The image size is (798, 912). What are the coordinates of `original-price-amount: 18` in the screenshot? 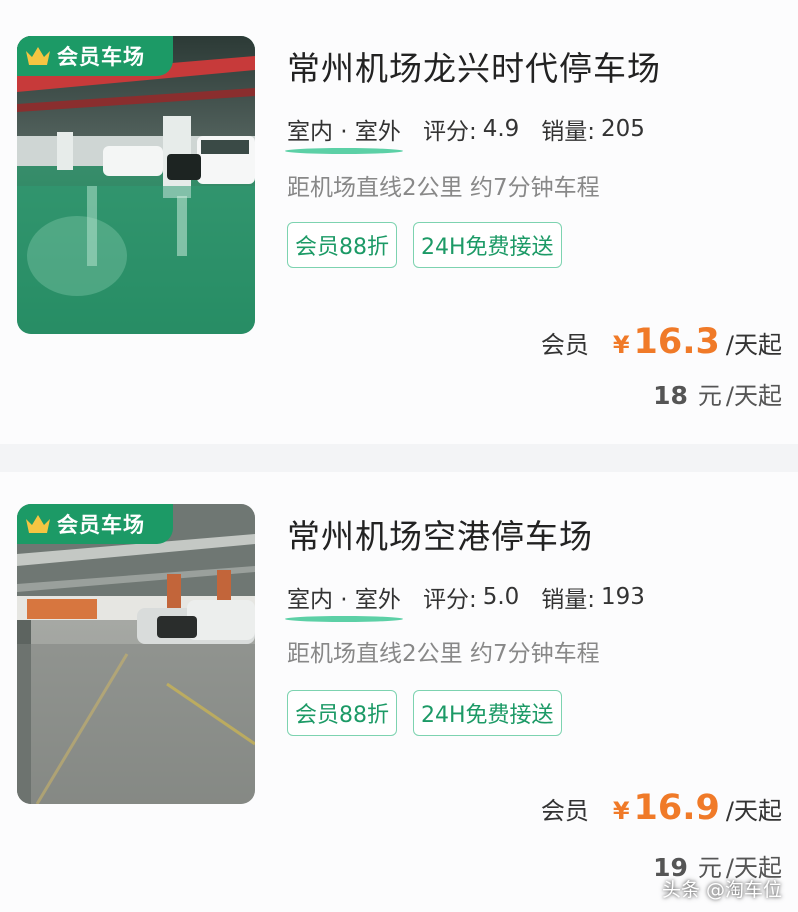 It's located at (670, 395).